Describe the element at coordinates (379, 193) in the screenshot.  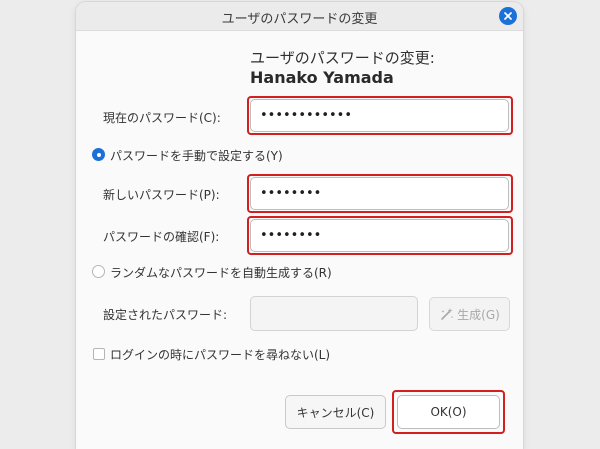
I see `new-password-field: ••••••••` at that location.